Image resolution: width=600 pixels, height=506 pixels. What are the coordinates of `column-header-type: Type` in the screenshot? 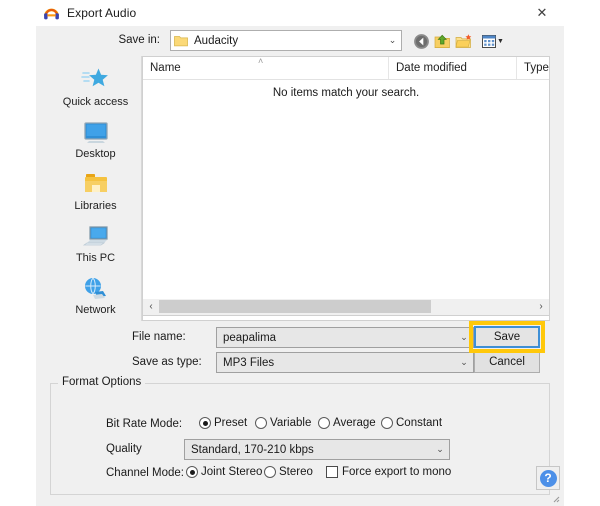 It's located at (533, 68).